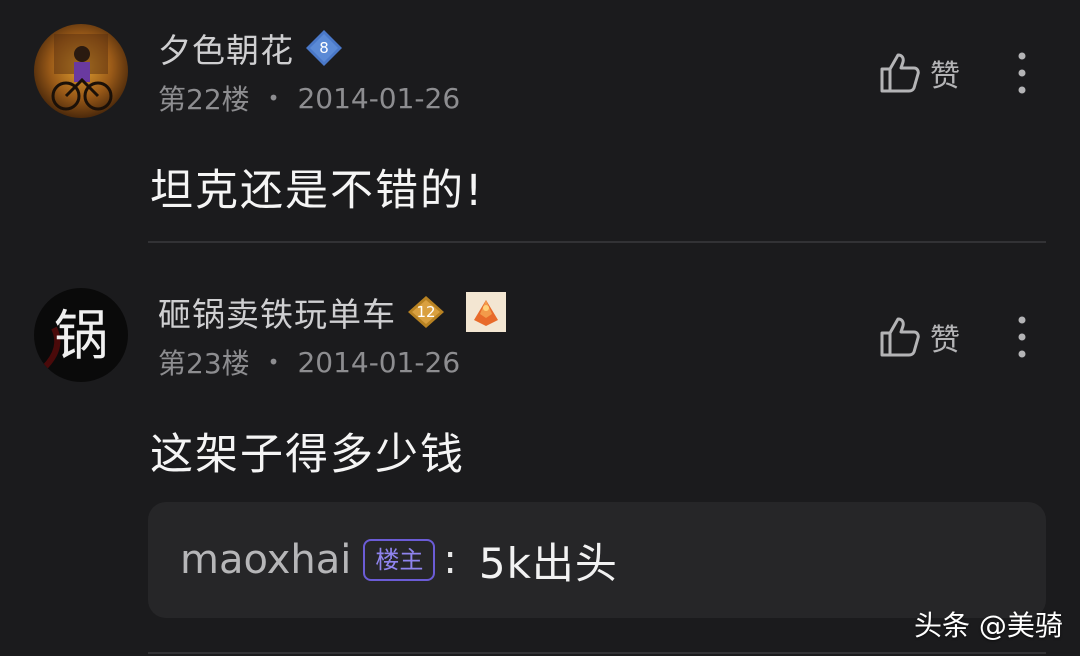 The height and width of the screenshot is (656, 1080). I want to click on username: 夕色朝花, so click(226, 48).